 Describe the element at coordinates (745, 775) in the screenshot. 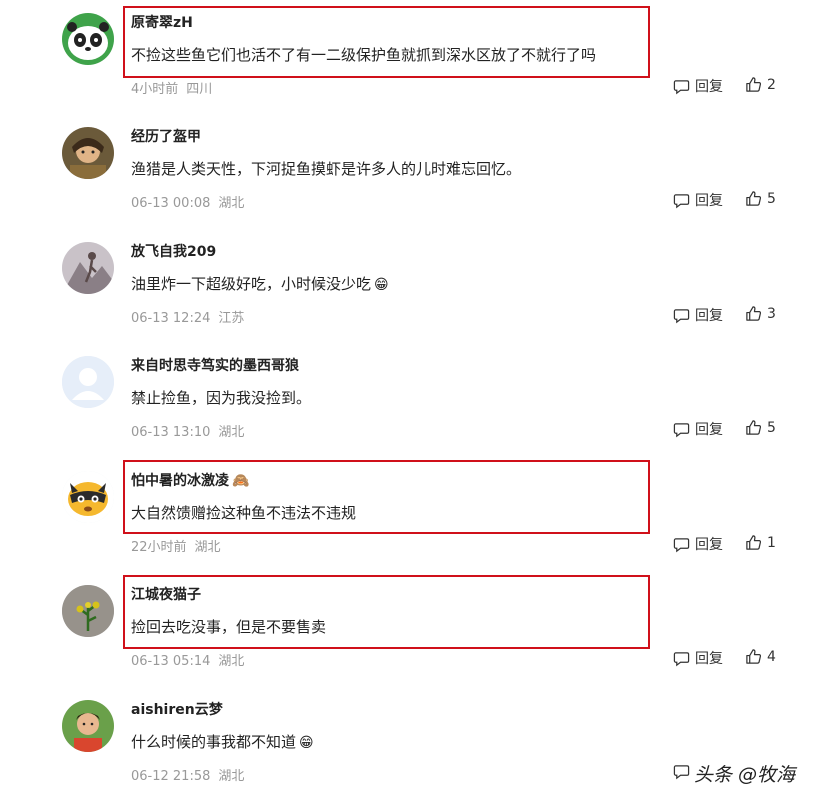

I see `watermark: 头条 @牧海` at that location.